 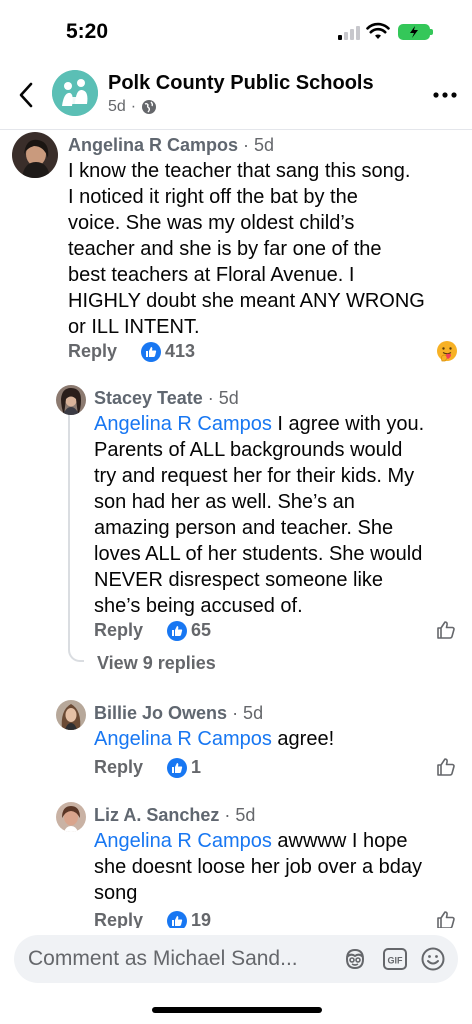 I want to click on post-age: 5d, so click(x=117, y=106).